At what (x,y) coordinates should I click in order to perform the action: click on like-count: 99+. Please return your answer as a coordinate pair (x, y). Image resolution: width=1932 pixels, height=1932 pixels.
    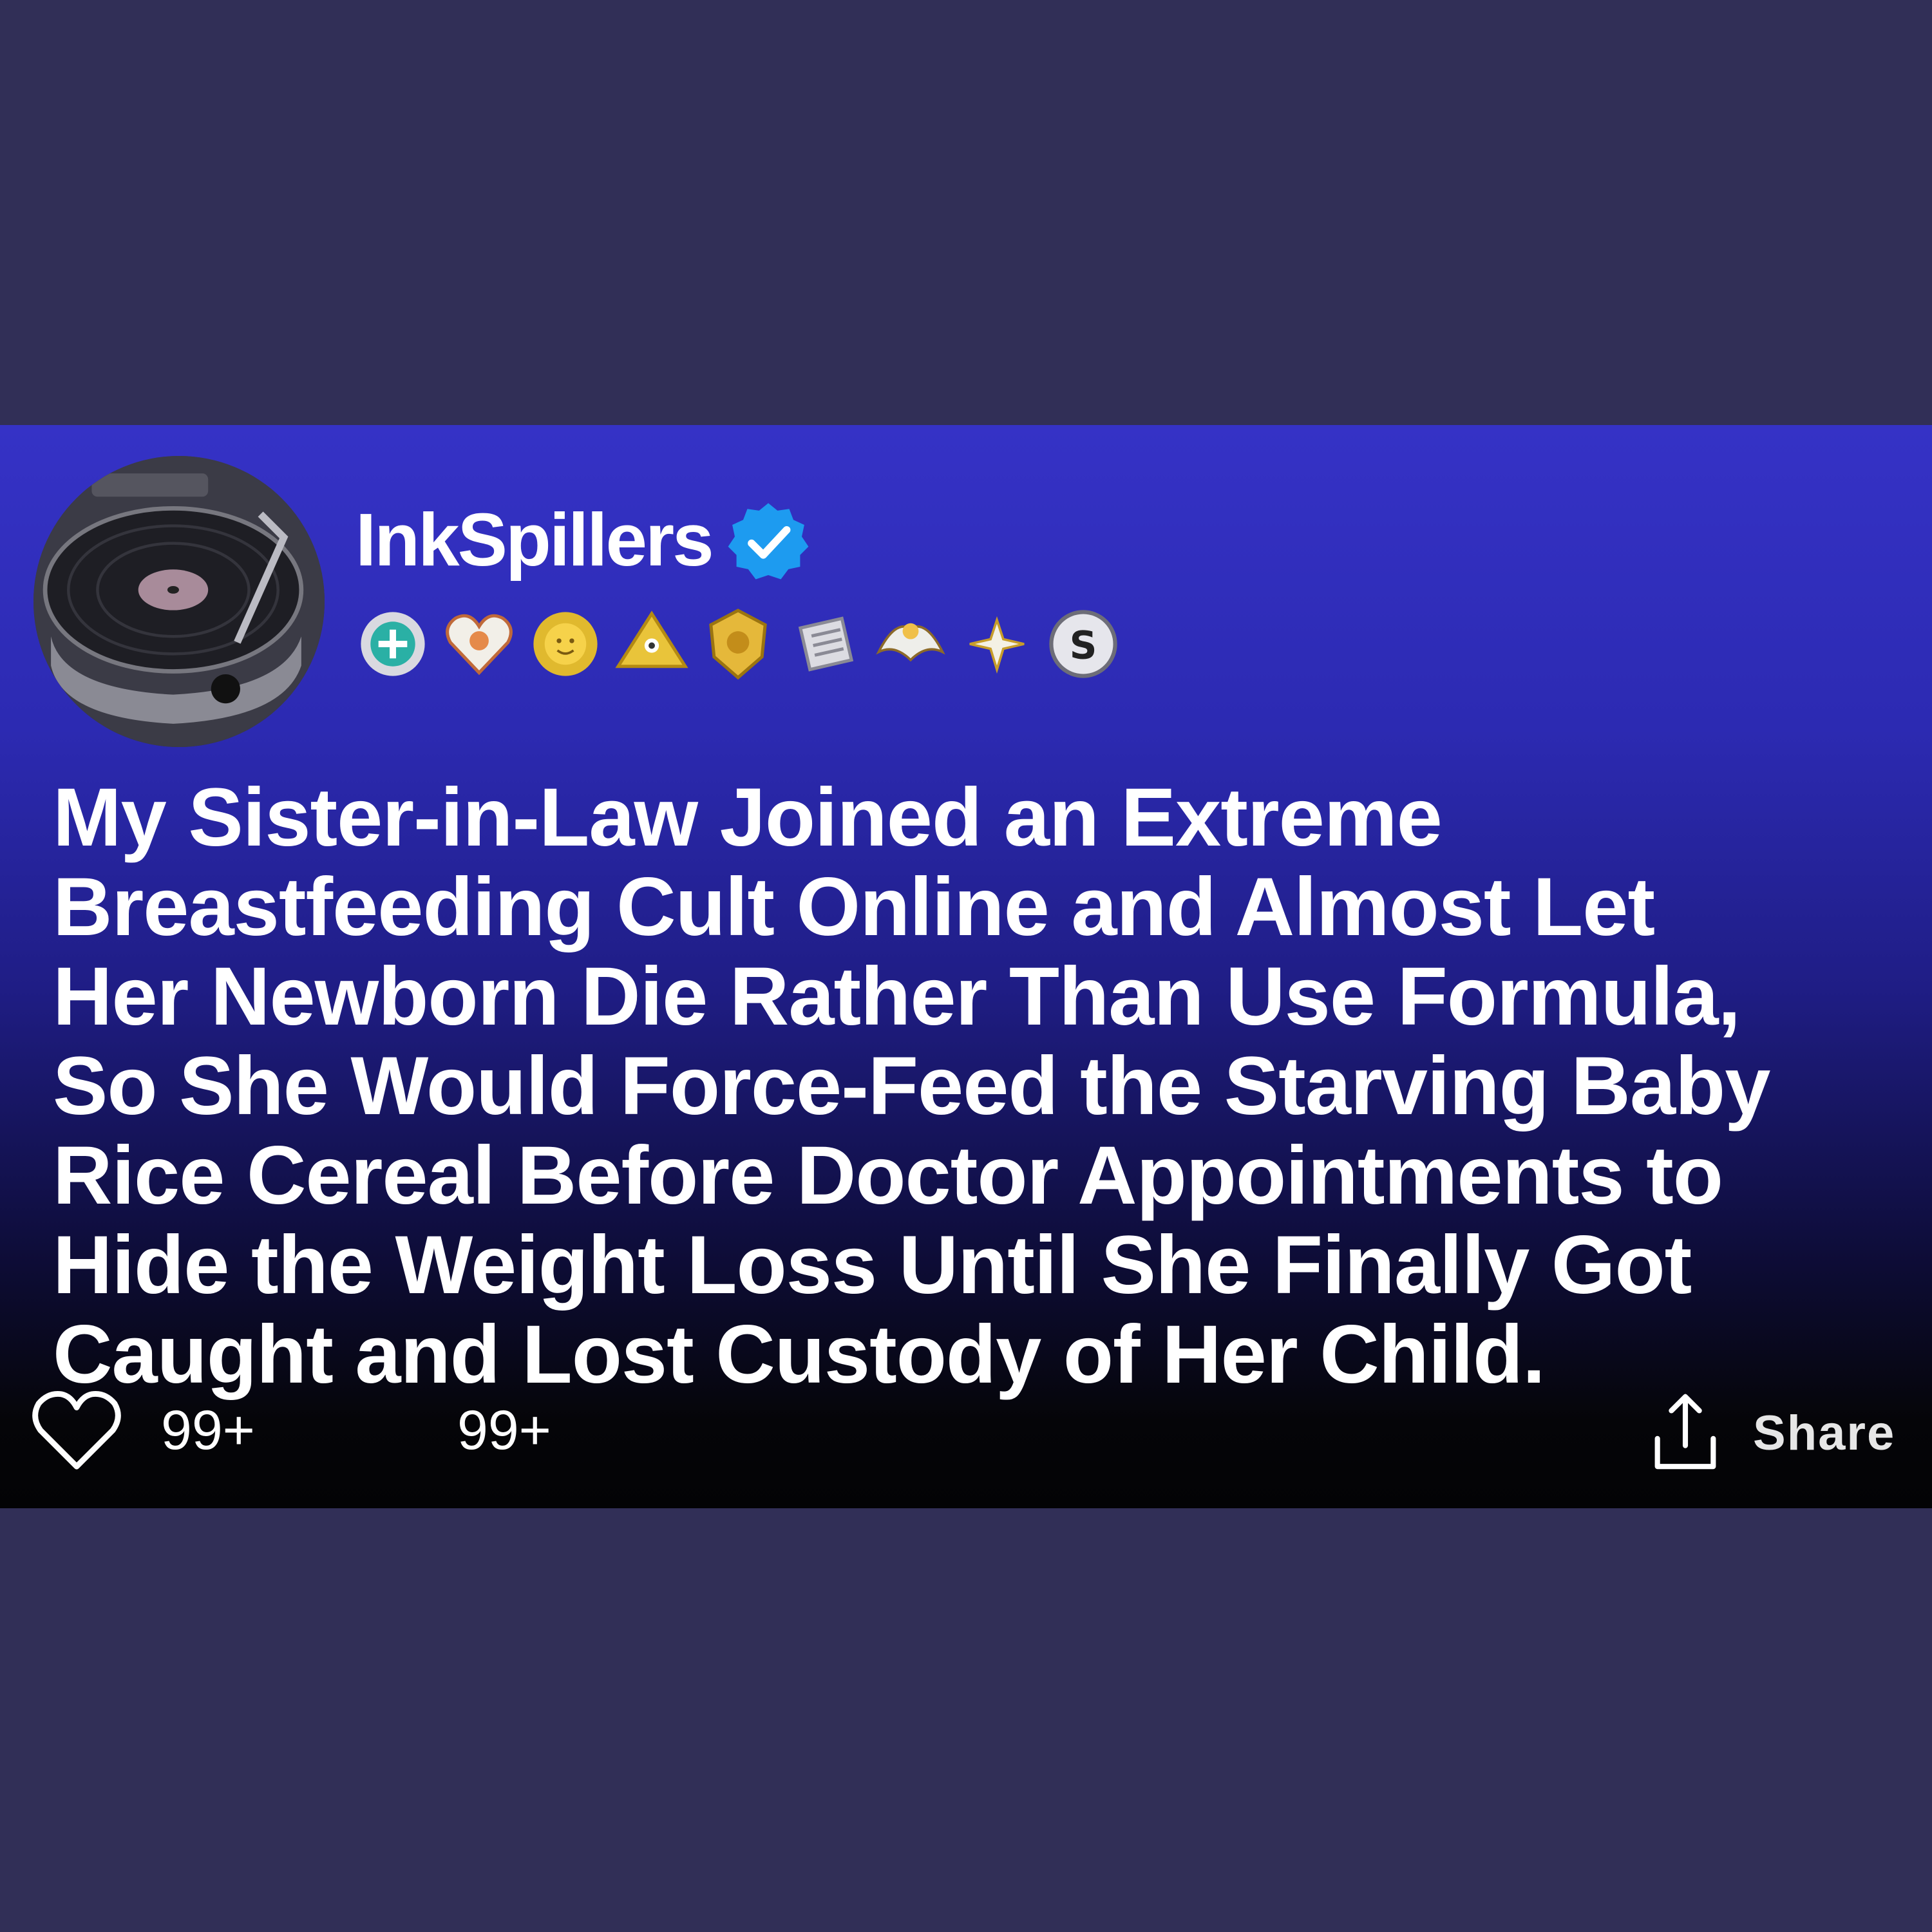
    Looking at the image, I should click on (208, 1430).